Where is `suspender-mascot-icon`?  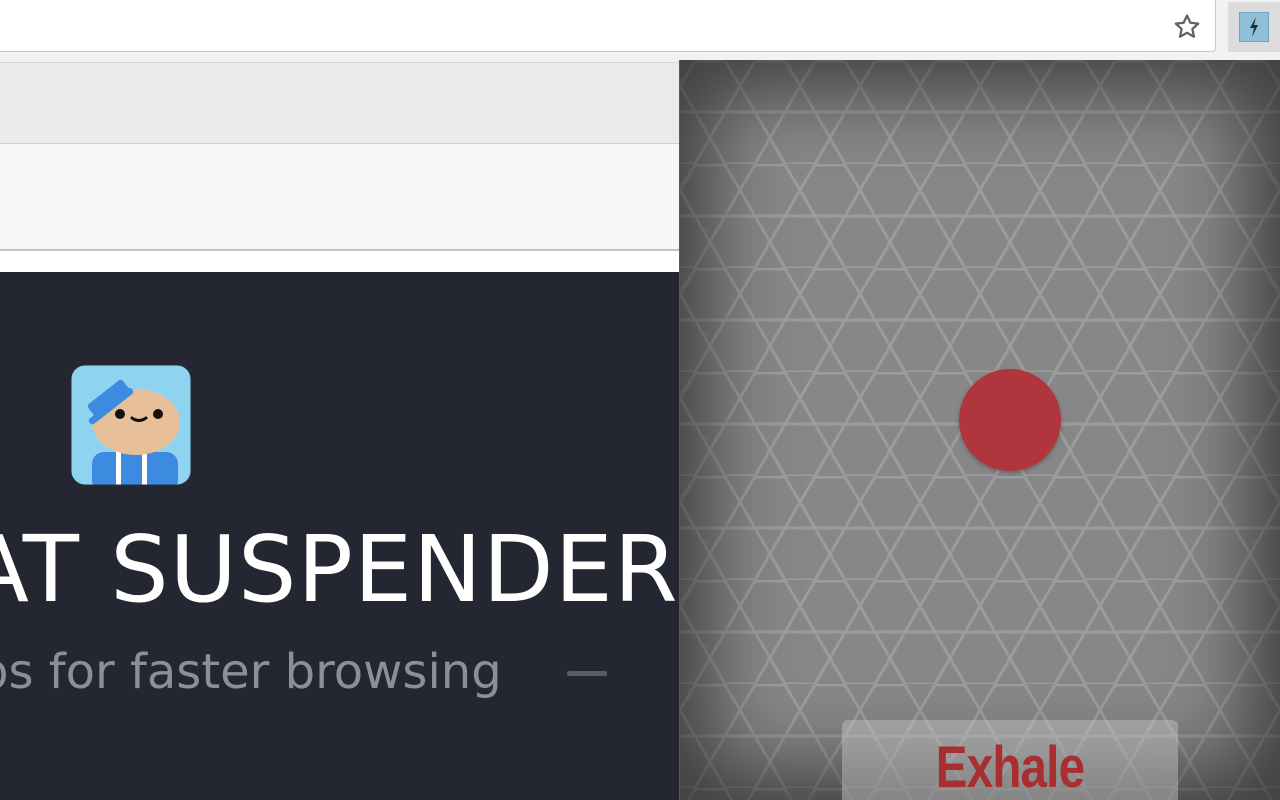
suspender-mascot-icon is located at coordinates (131, 425).